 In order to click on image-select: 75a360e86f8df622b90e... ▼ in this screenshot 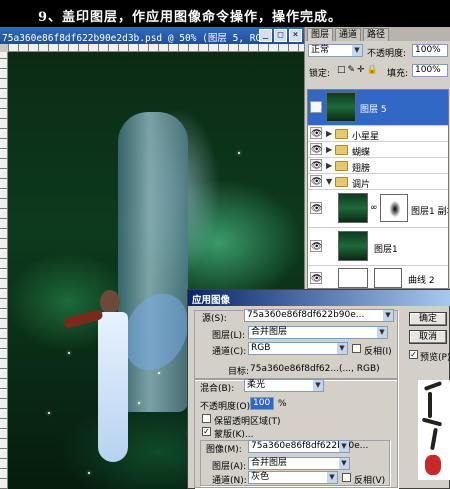, I will do `click(308, 446)`.